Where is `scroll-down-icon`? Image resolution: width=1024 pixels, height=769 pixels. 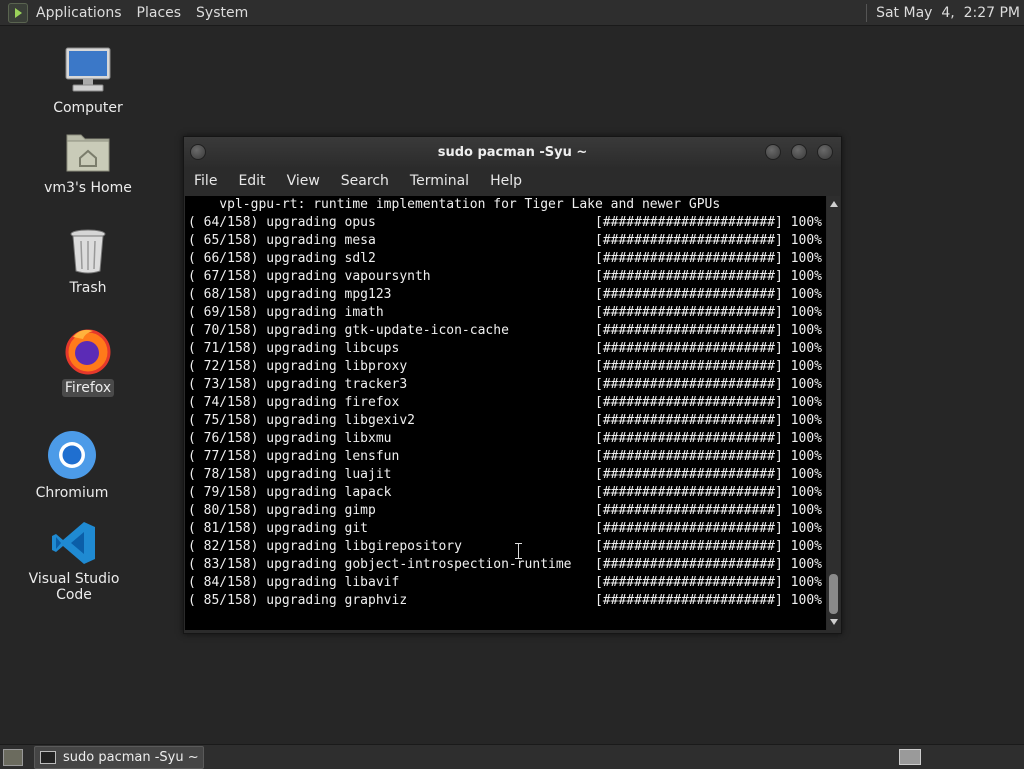 scroll-down-icon is located at coordinates (834, 622).